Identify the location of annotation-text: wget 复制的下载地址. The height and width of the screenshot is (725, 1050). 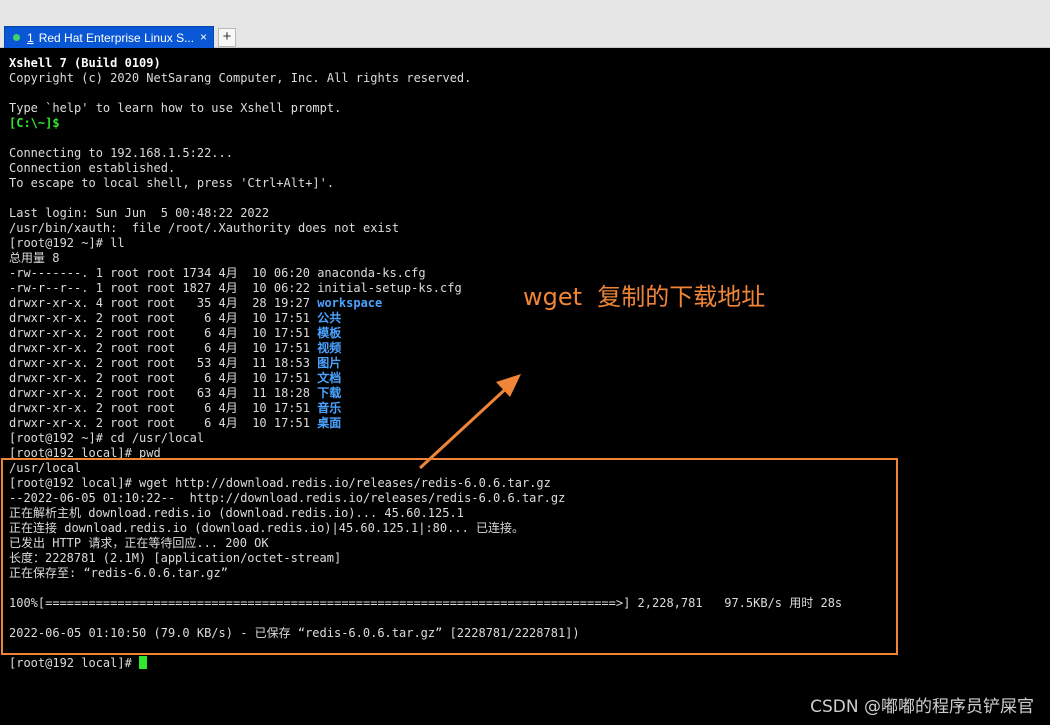
(644, 297).